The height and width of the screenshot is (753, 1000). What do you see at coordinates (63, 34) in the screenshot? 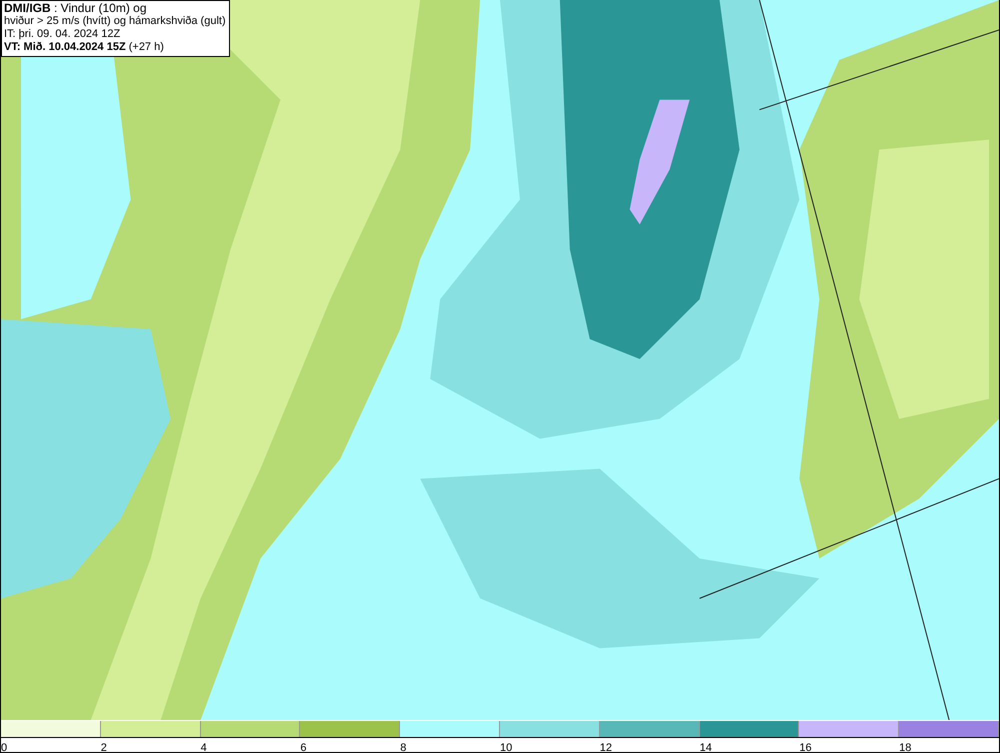
I see `info-text: IT: þri. 09. 04. 2024 12Z` at bounding box center [63, 34].